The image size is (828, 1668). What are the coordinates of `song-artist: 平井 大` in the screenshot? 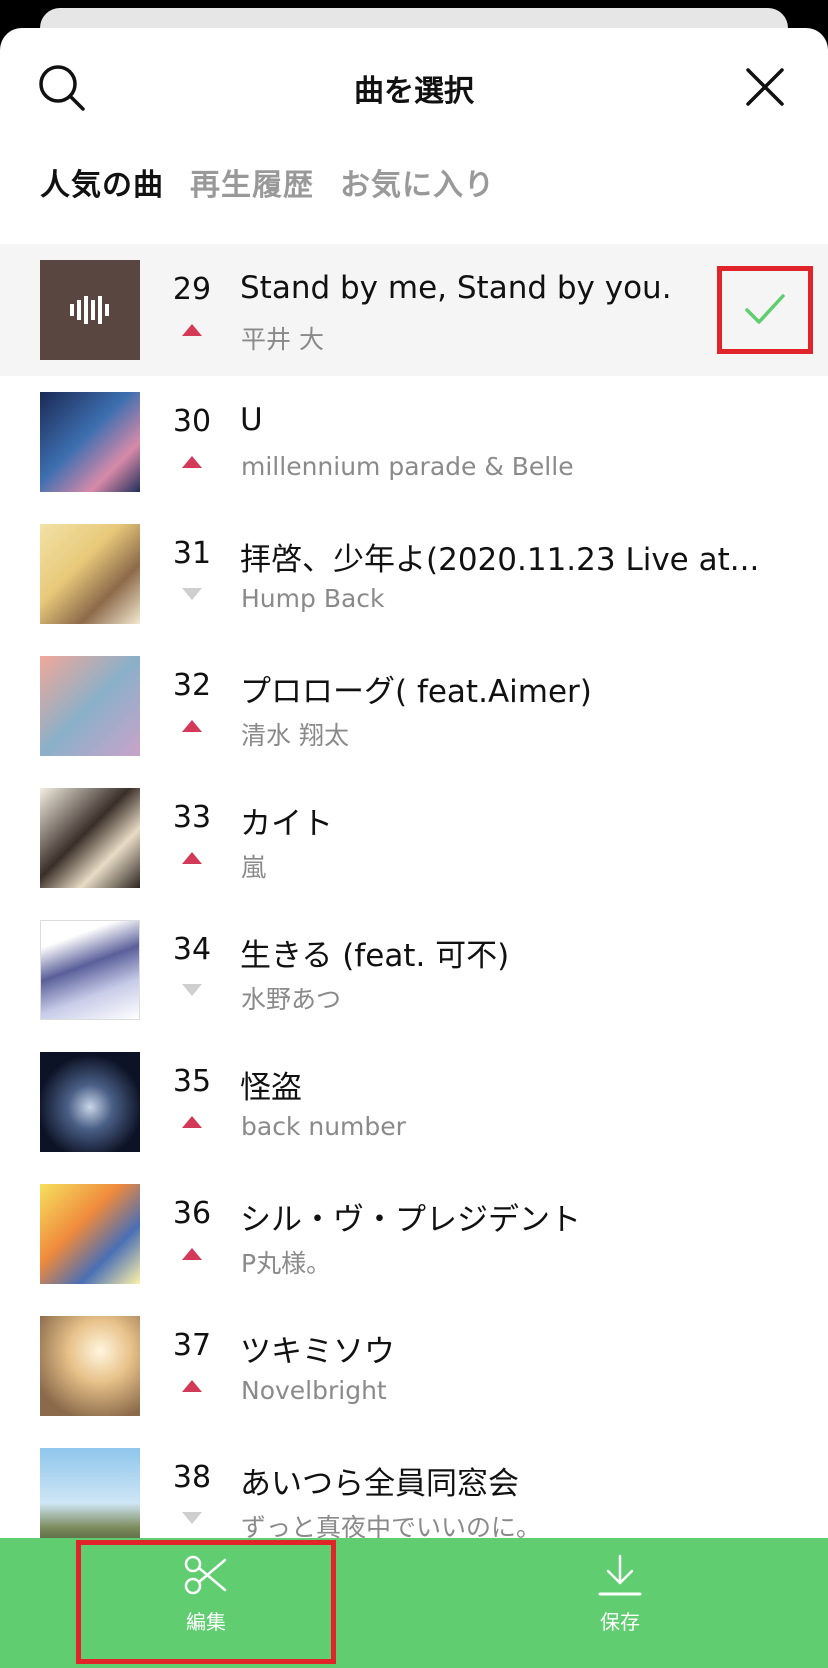 It's located at (282, 339).